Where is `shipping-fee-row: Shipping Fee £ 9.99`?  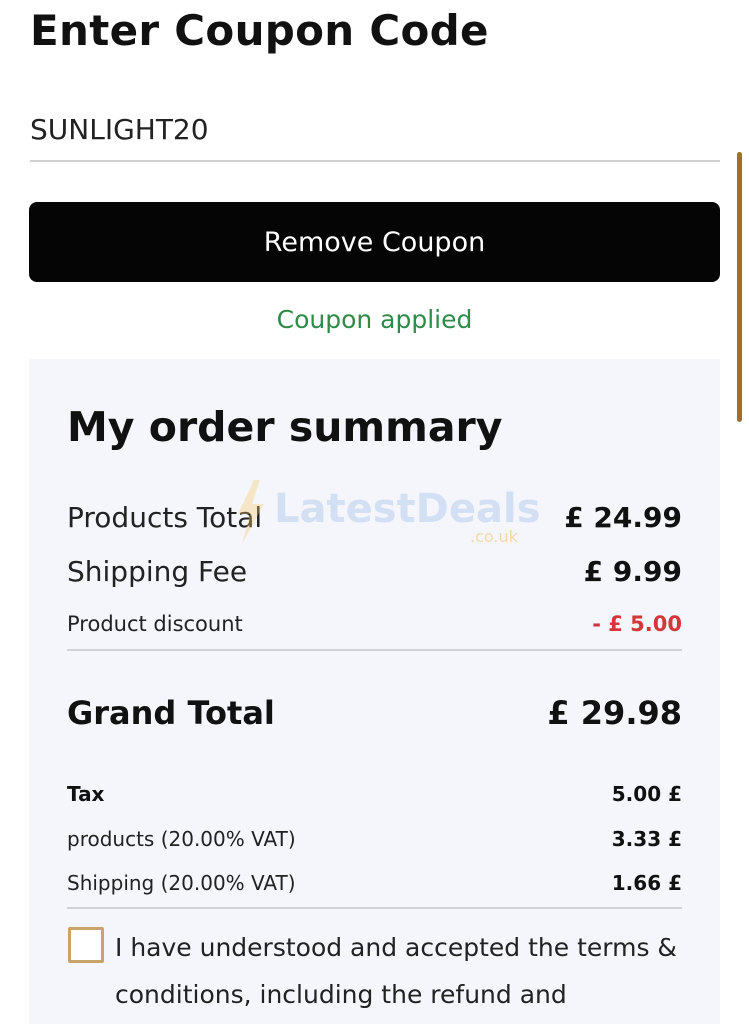 shipping-fee-row: Shipping Fee £ 9.99 is located at coordinates (374, 571).